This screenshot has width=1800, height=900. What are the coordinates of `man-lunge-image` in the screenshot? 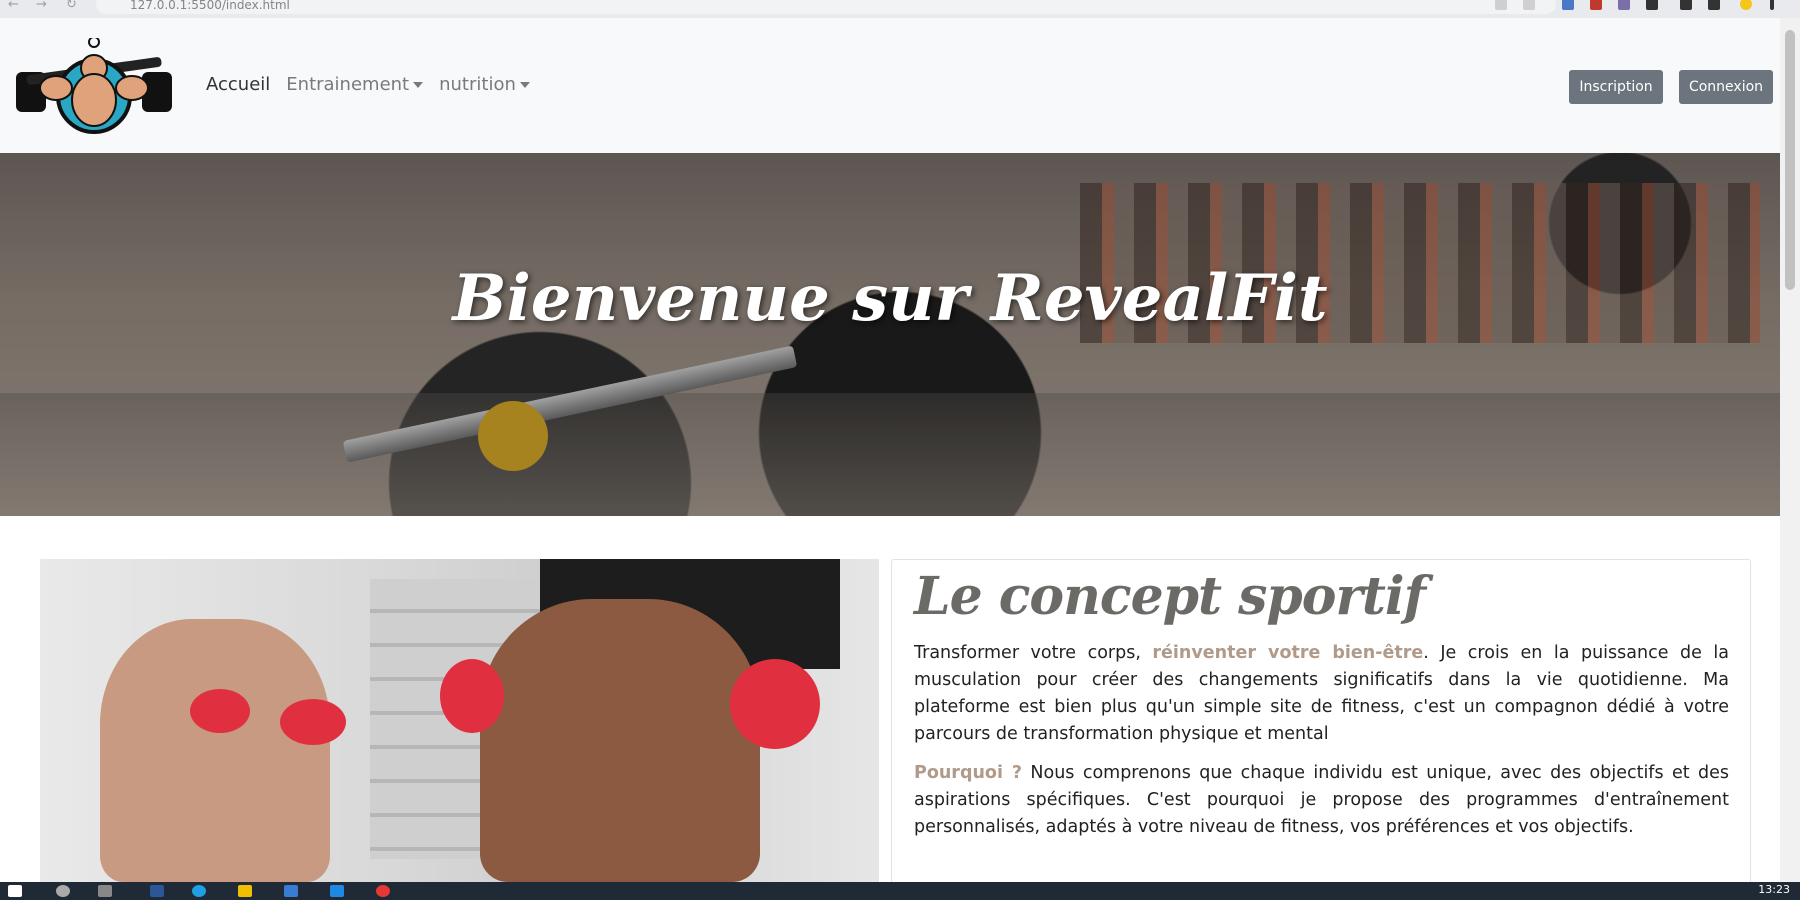 It's located at (620, 740).